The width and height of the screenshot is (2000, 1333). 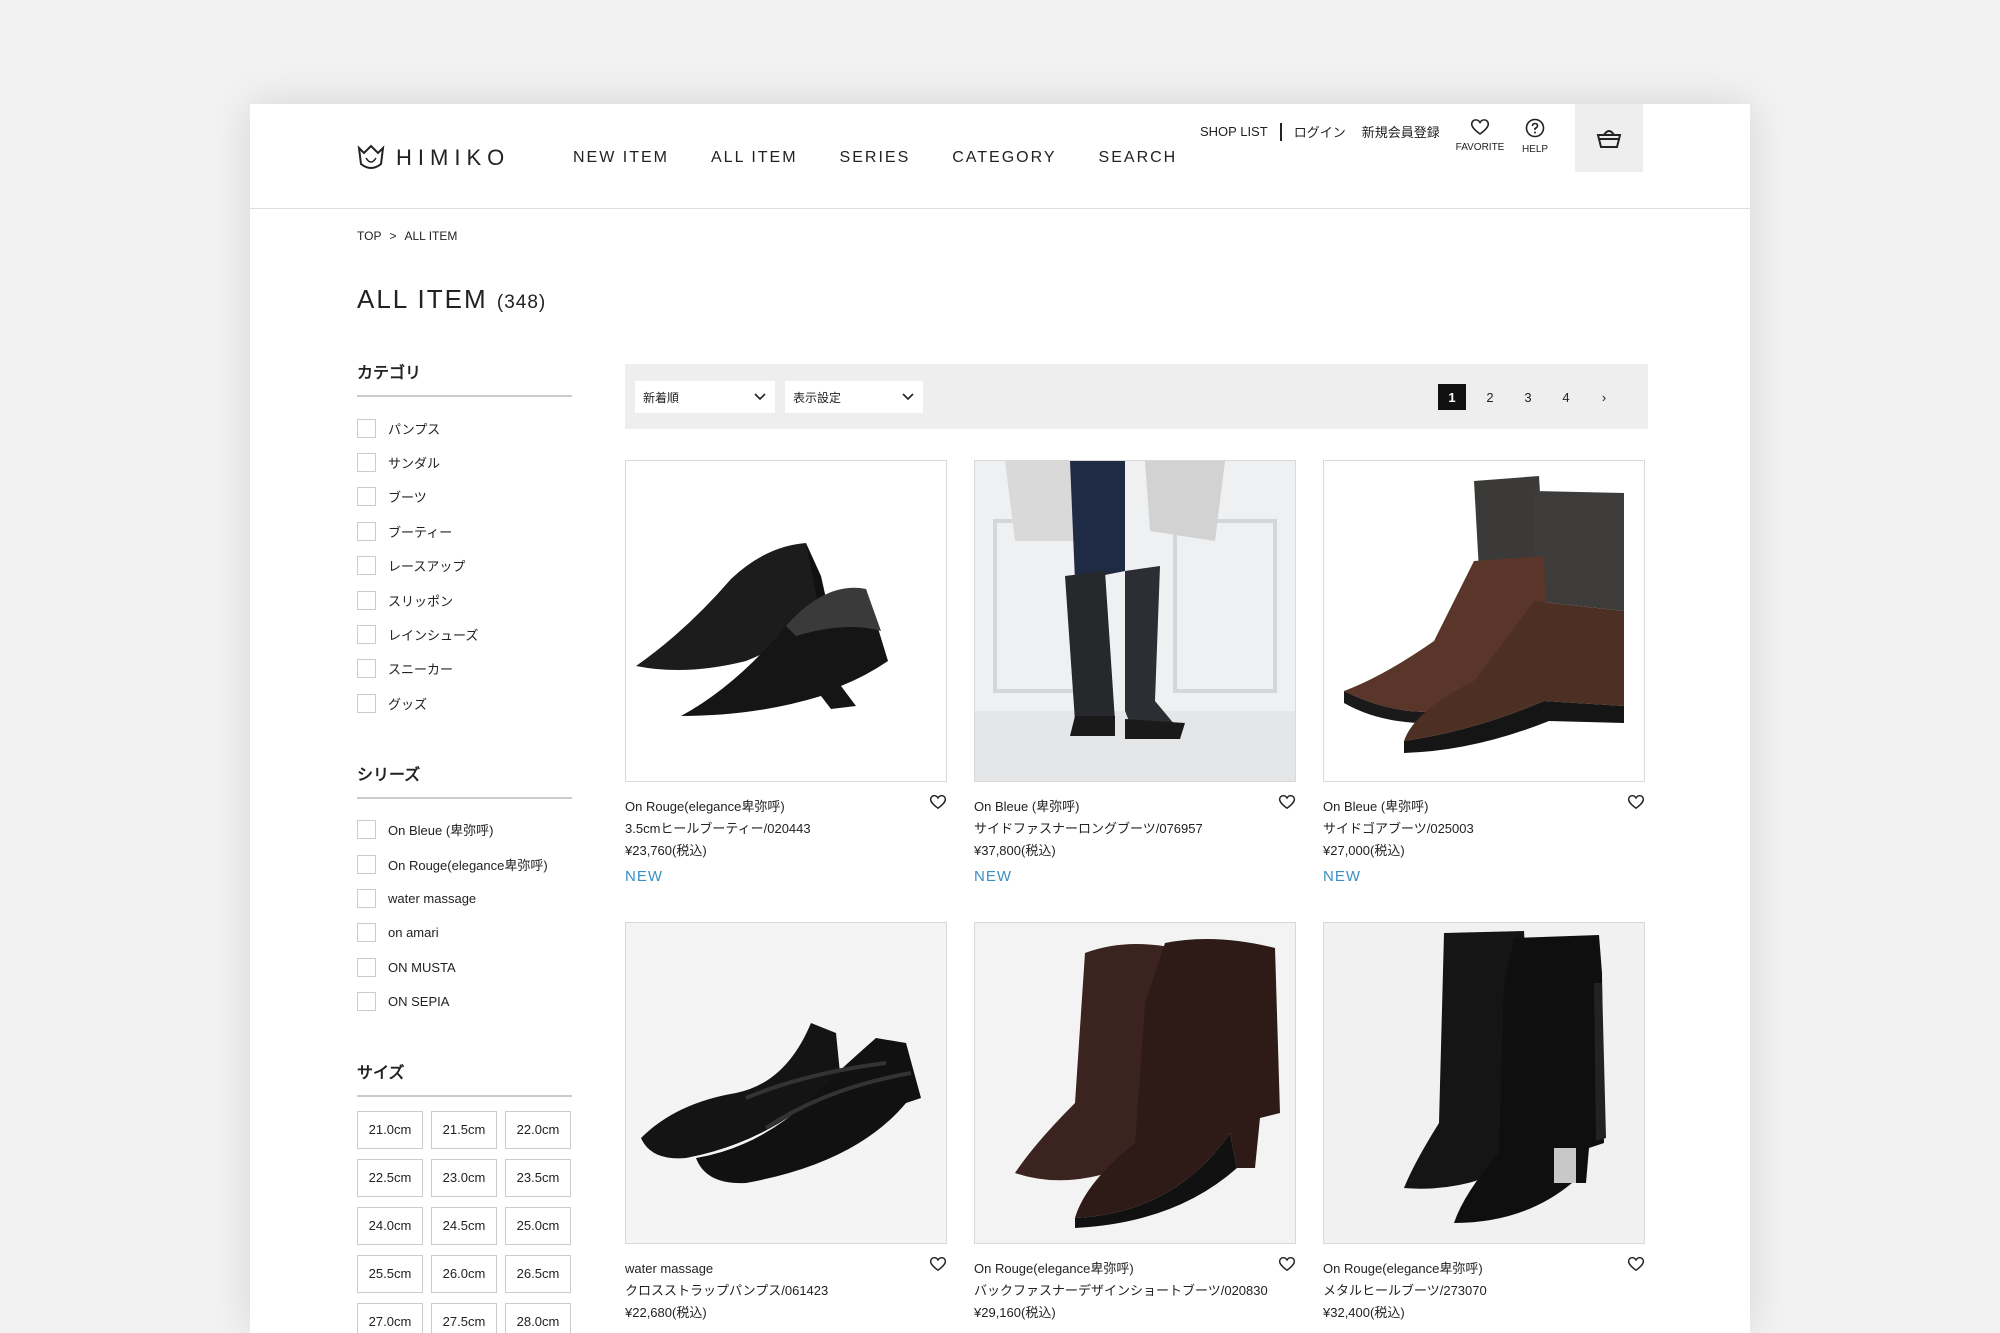 What do you see at coordinates (1484, 1291) in the screenshot?
I see `product-name: メタルヒールブーツ/273070` at bounding box center [1484, 1291].